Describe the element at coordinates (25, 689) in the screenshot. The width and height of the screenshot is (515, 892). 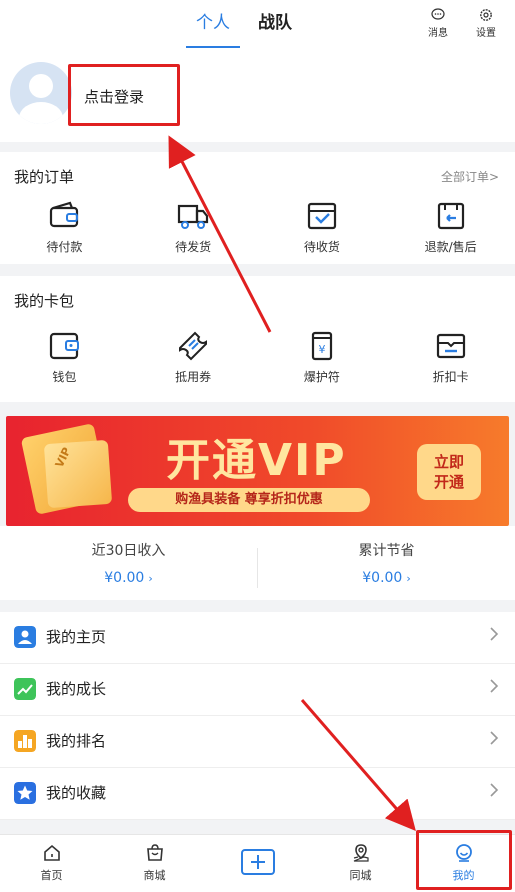
I see `growth-icon` at that location.